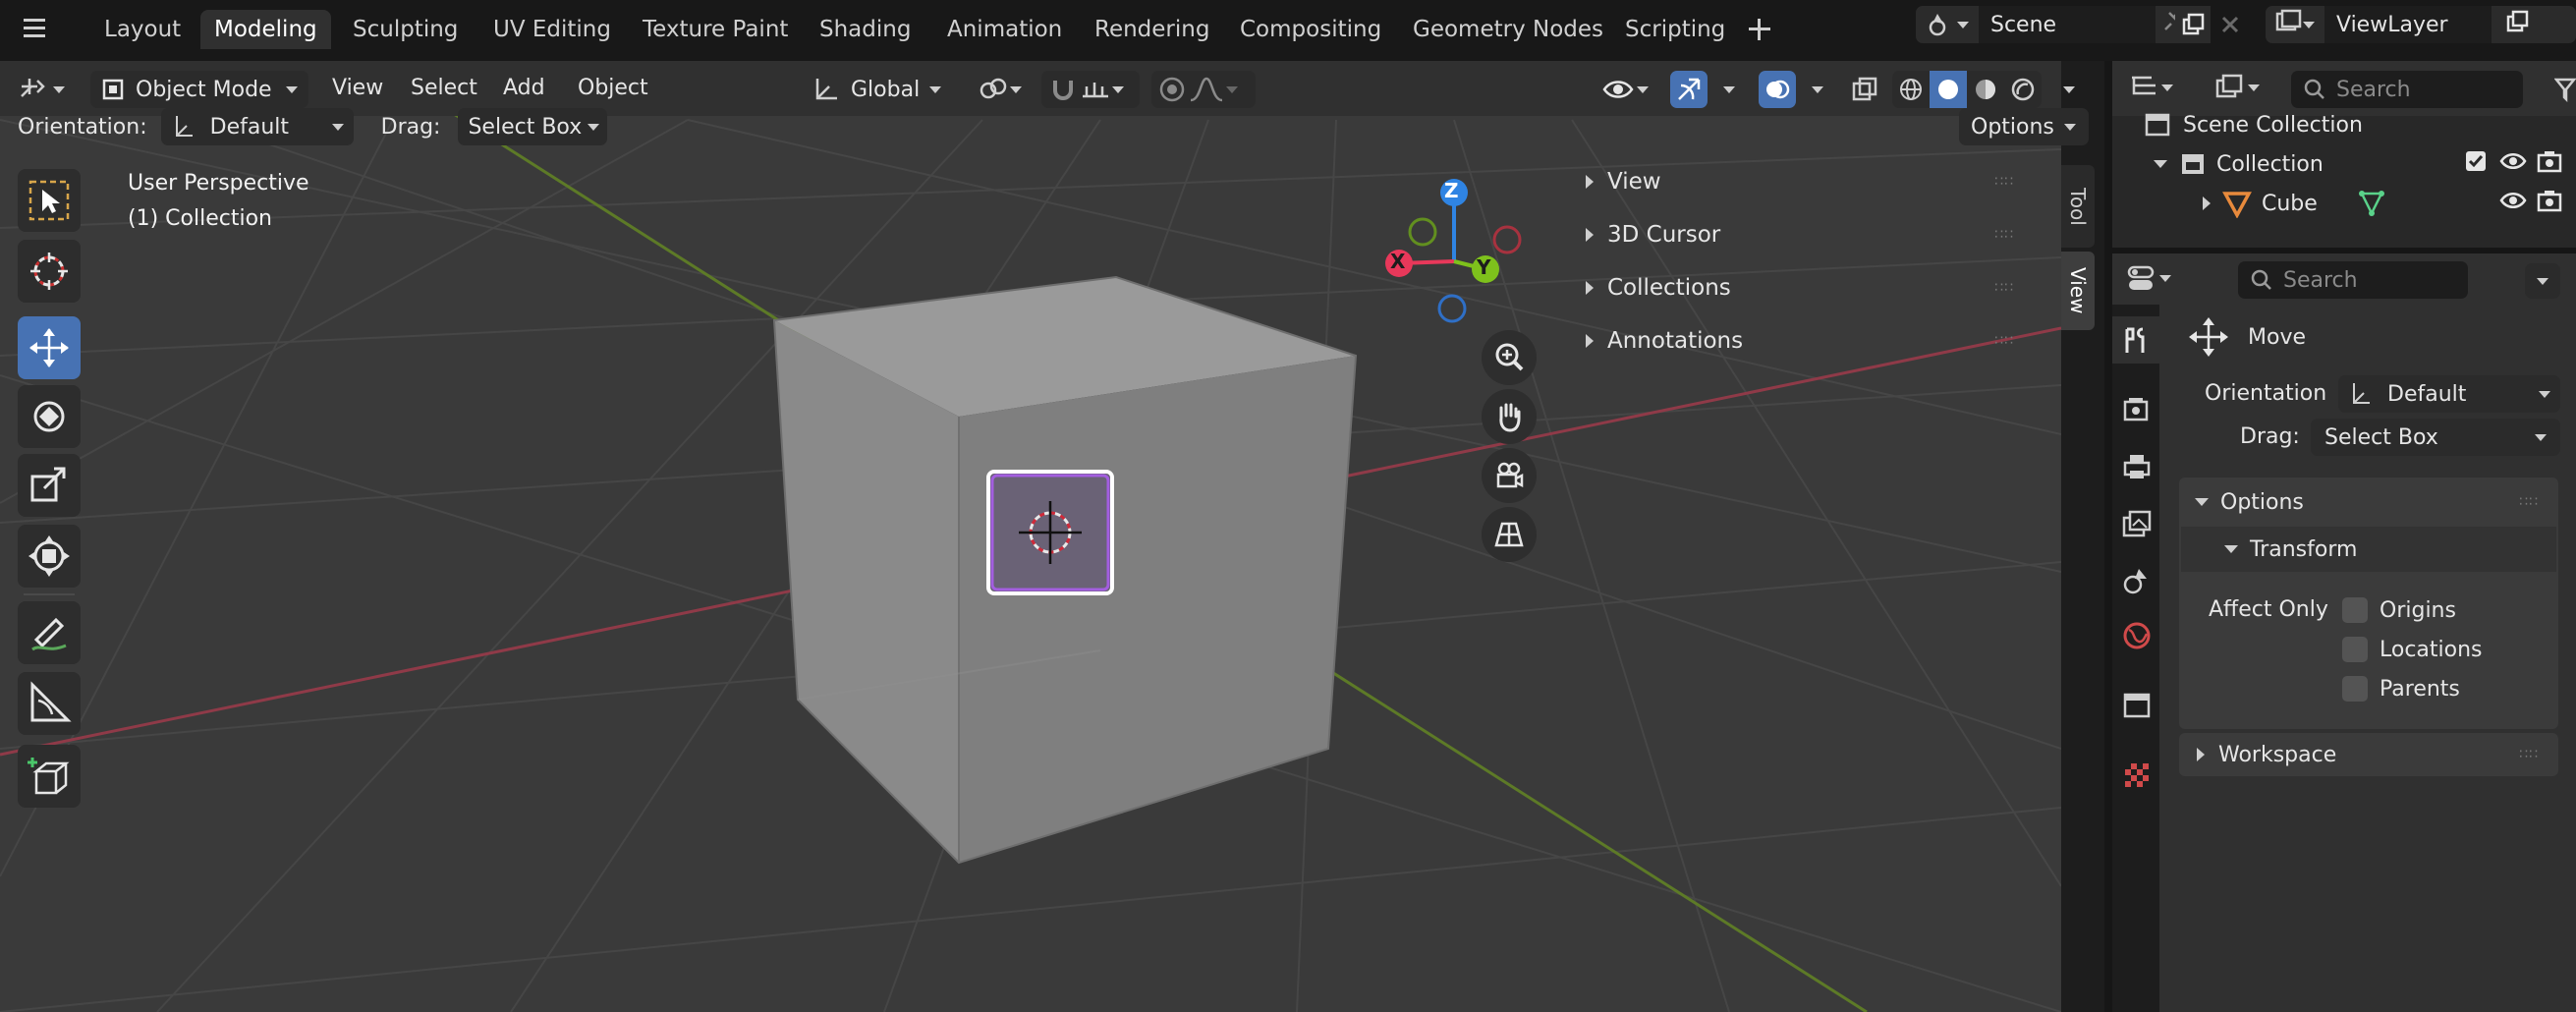  What do you see at coordinates (49, 632) in the screenshot?
I see `annotate-tool` at bounding box center [49, 632].